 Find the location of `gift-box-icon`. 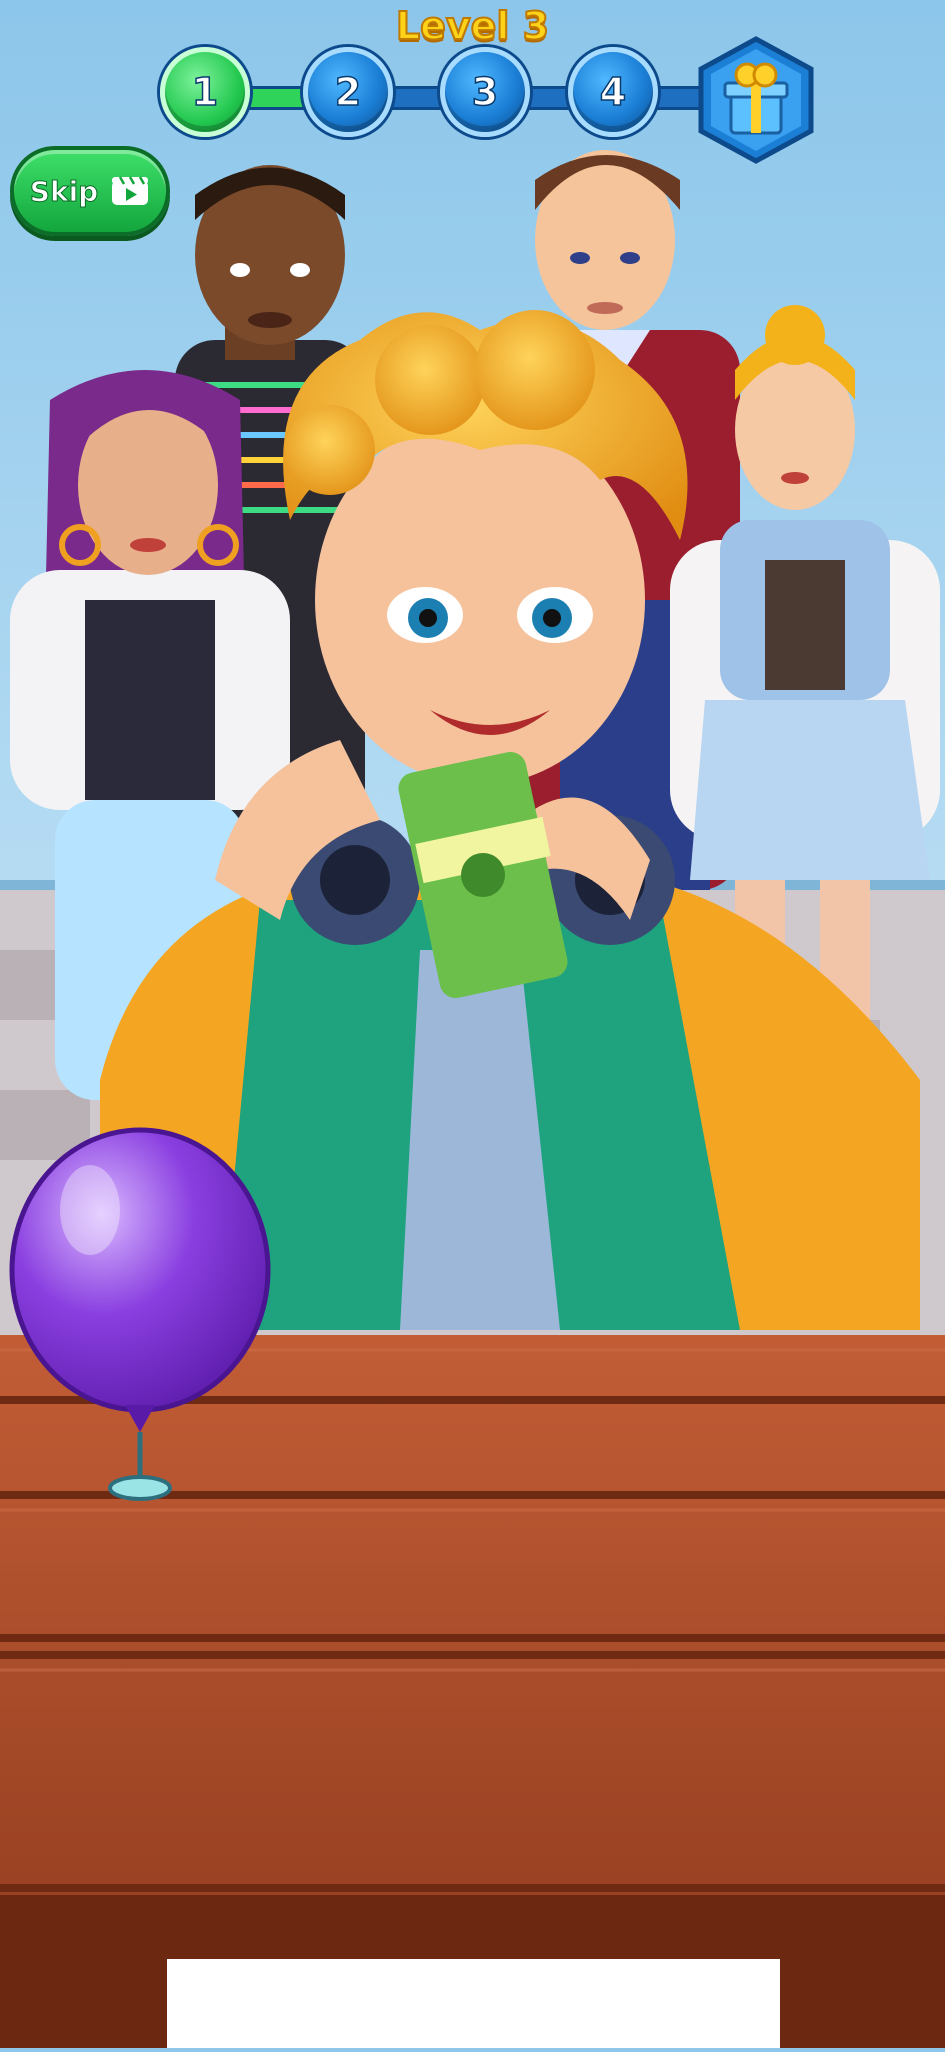

gift-box-icon is located at coordinates (756, 100).